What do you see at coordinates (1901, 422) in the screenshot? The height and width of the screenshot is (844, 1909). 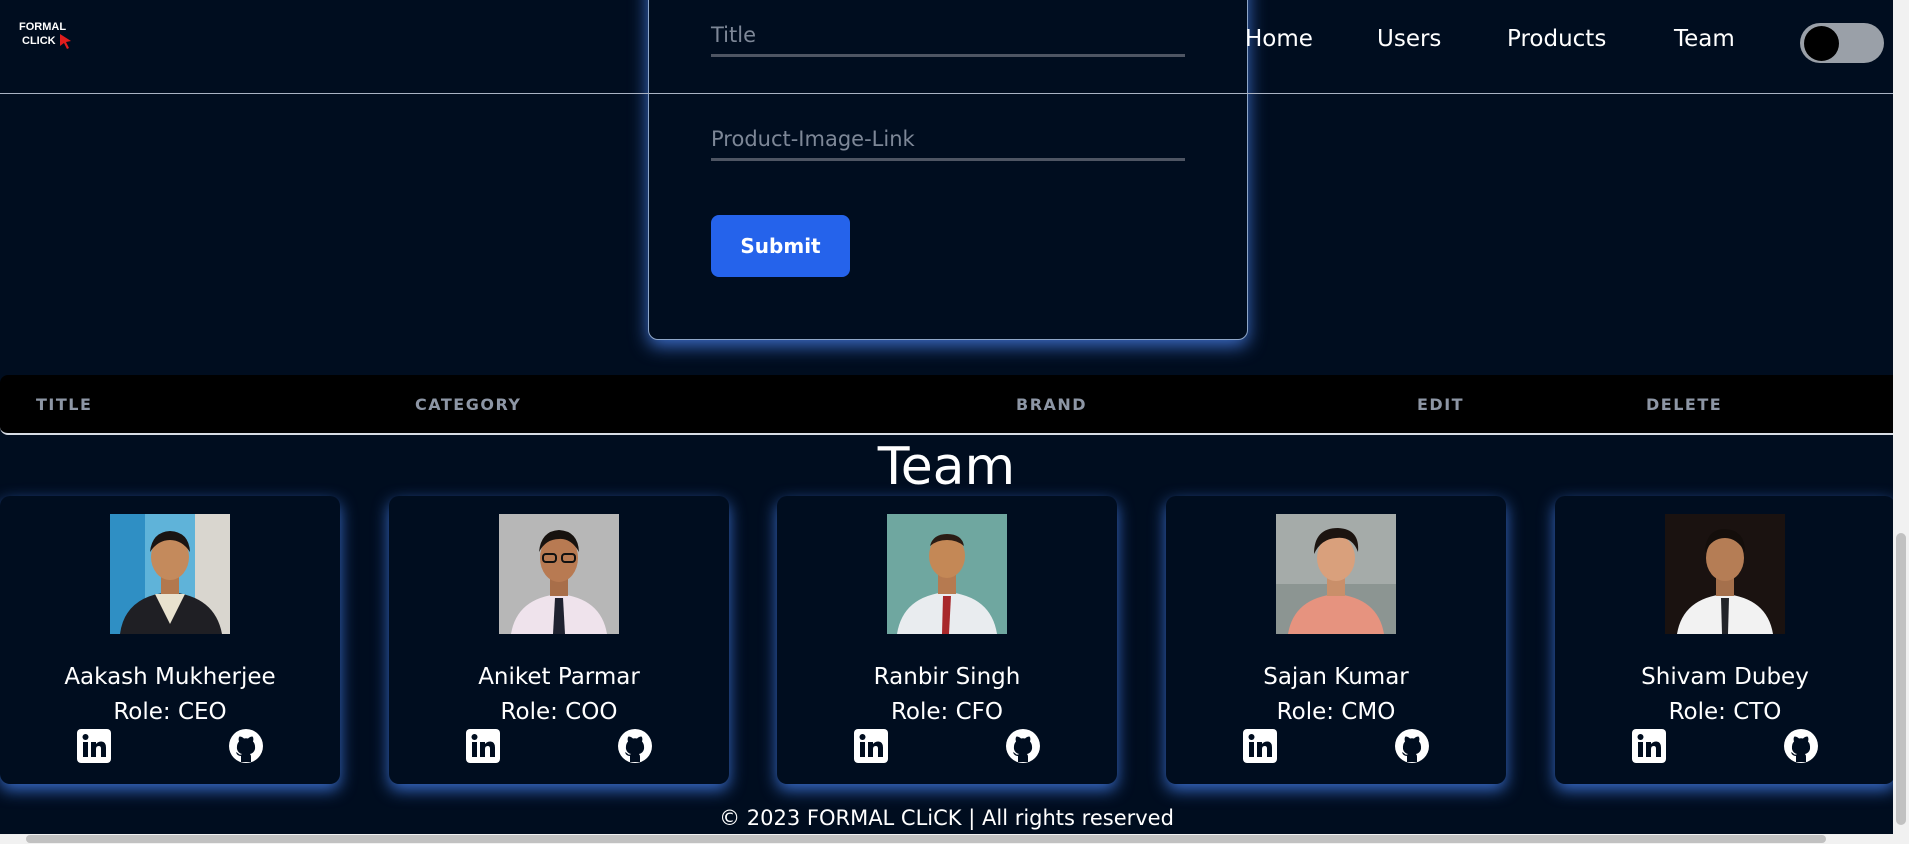 I see `vertical-scrollbar` at bounding box center [1901, 422].